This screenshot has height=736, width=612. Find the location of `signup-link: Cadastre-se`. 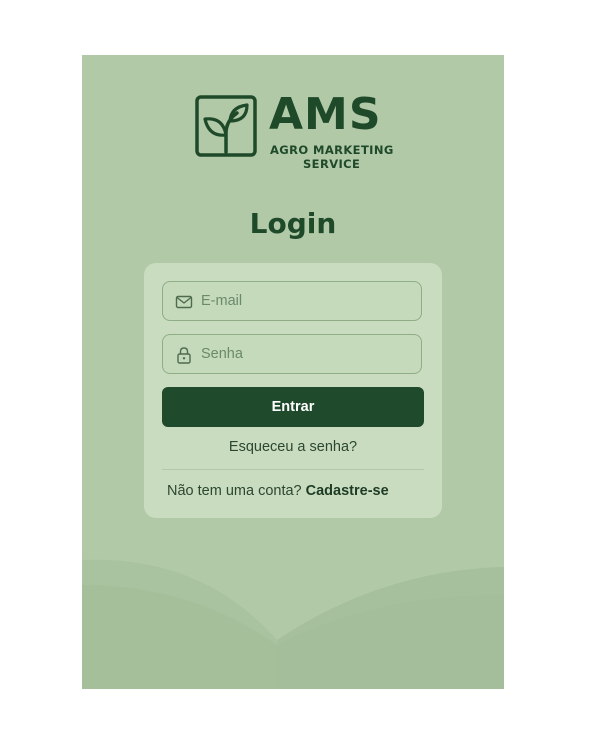

signup-link: Cadastre-se is located at coordinates (347, 491).